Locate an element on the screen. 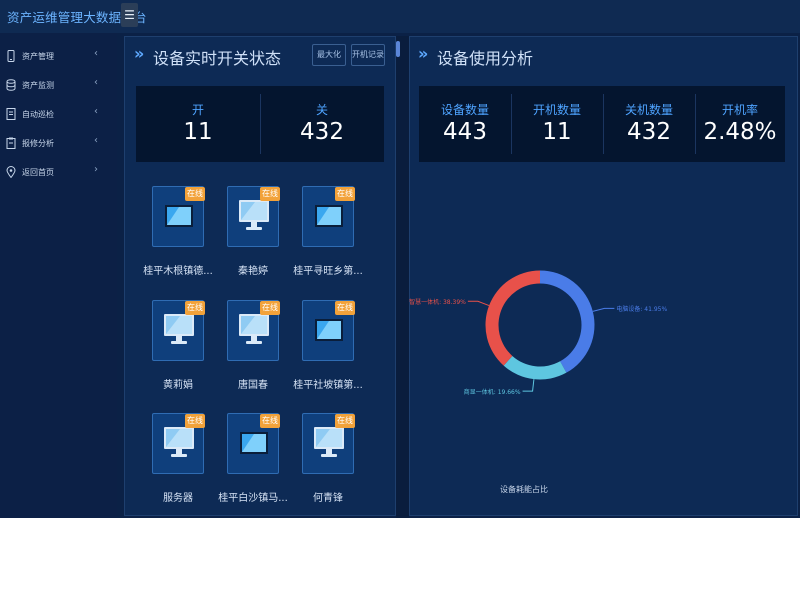 The image size is (800, 600). pie-label: 商显一体机: 19.66% is located at coordinates (492, 393).